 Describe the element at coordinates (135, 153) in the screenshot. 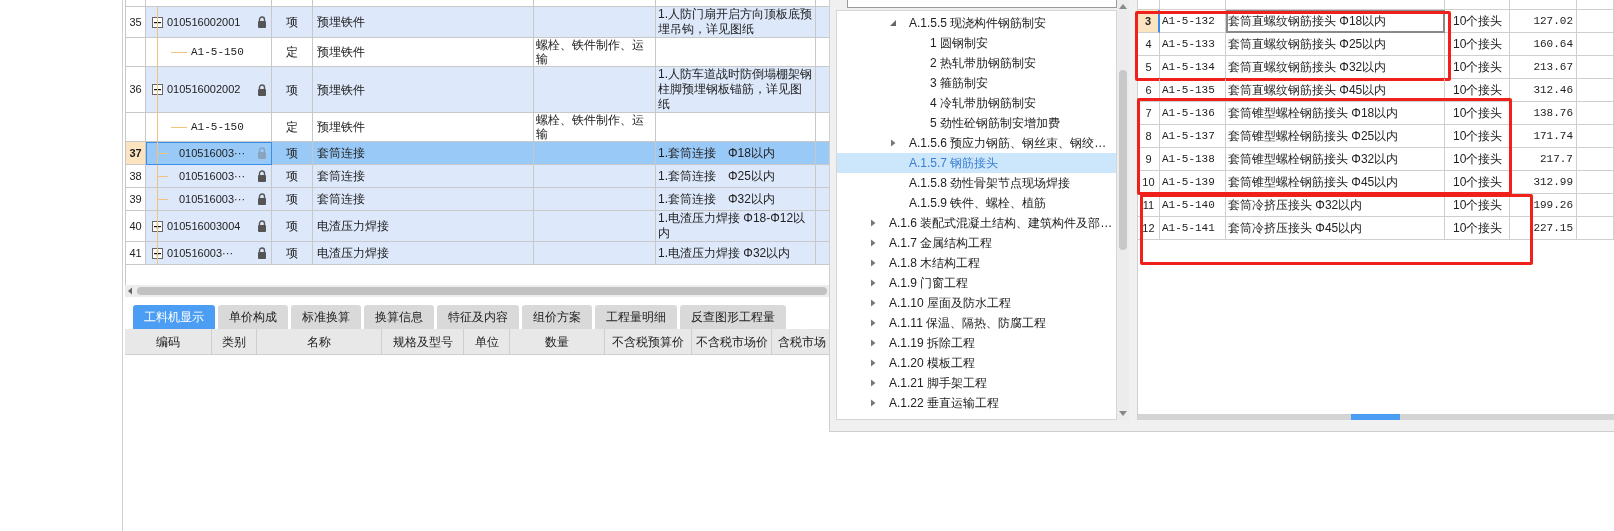

I see `row-number: 37` at that location.